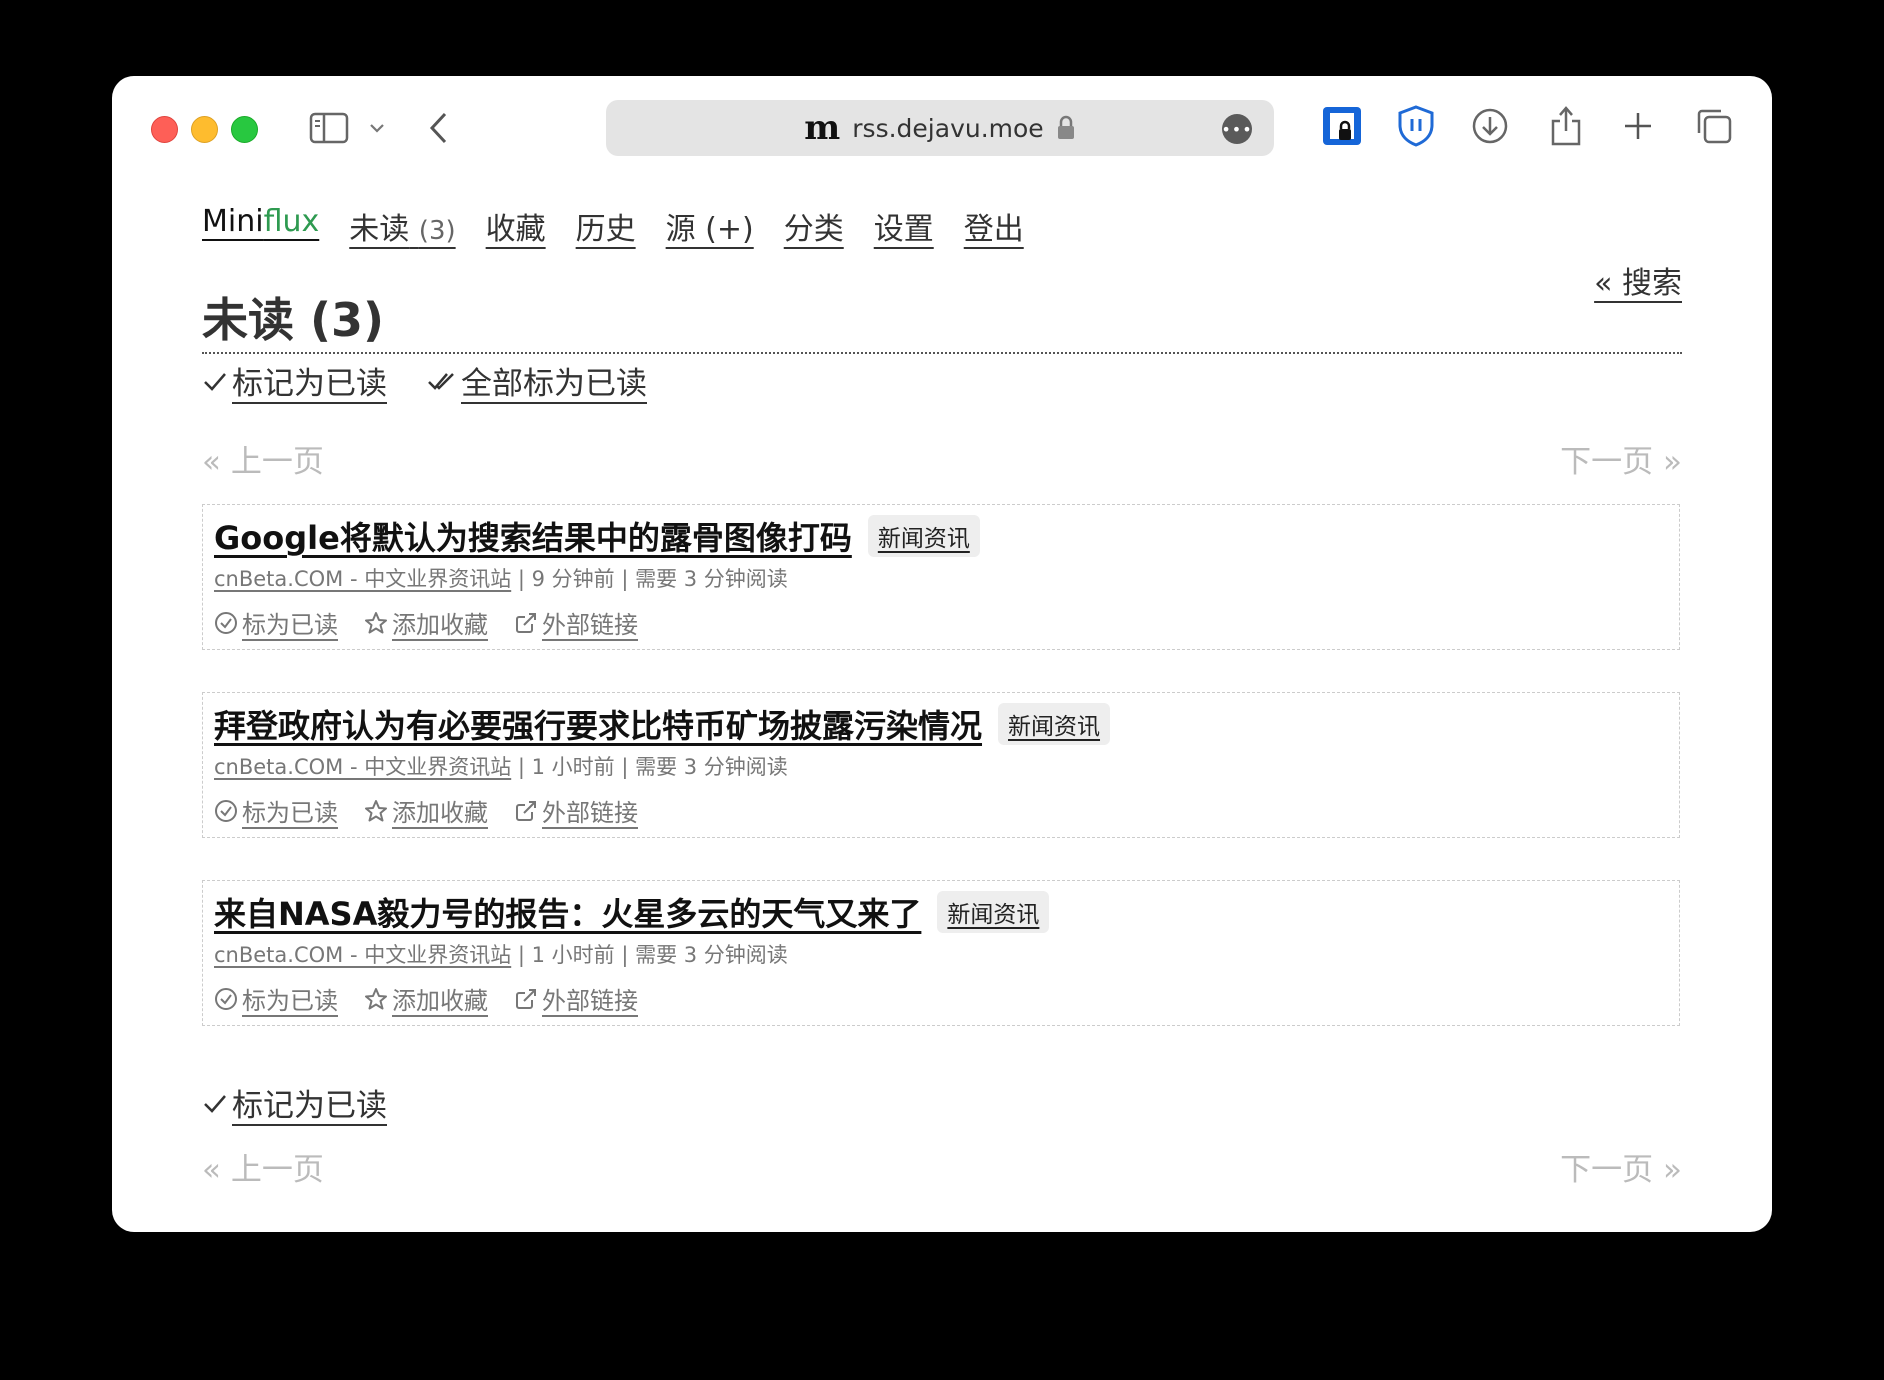  I want to click on brand-main: Mini, so click(233, 221).